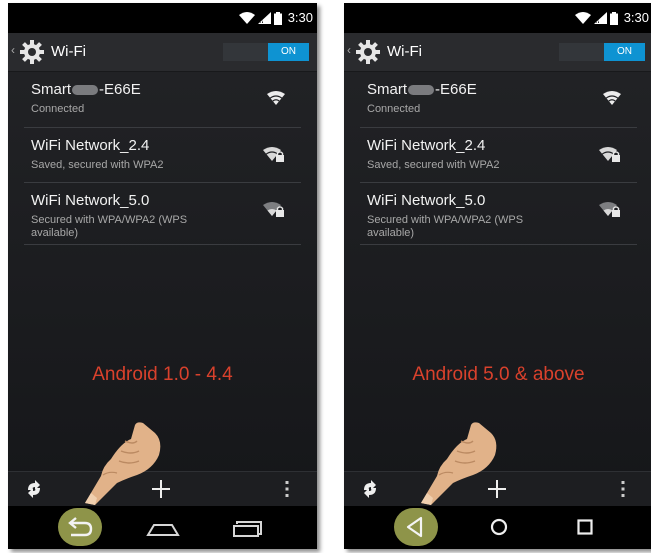 This screenshot has height=553, width=651. I want to click on recents-icon, so click(248, 527).